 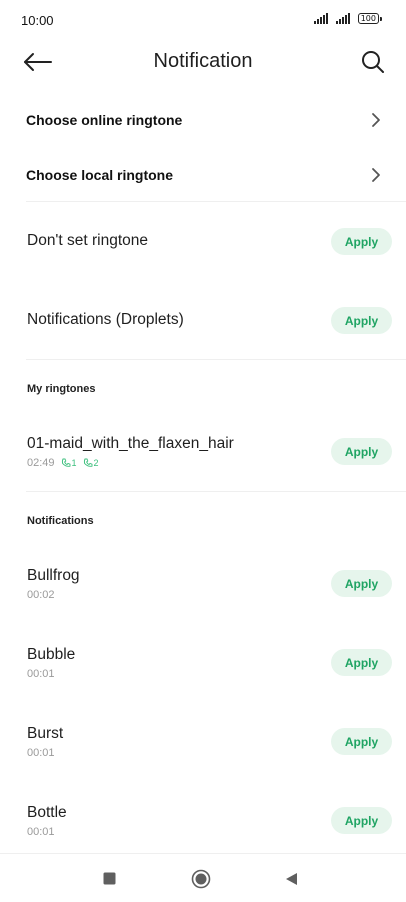 I want to click on tone-meta: 02:49 1 2, so click(x=63, y=463).